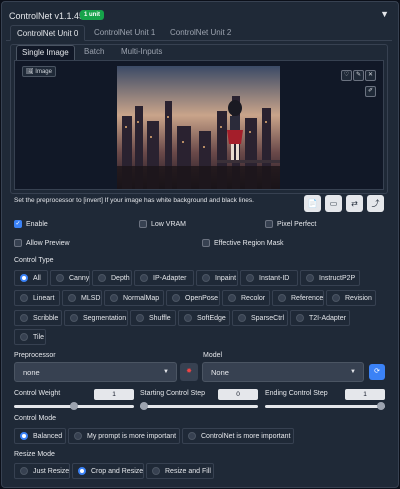  Describe the element at coordinates (92, 15) in the screenshot. I see `unit-count-badge: 1 unit` at that location.